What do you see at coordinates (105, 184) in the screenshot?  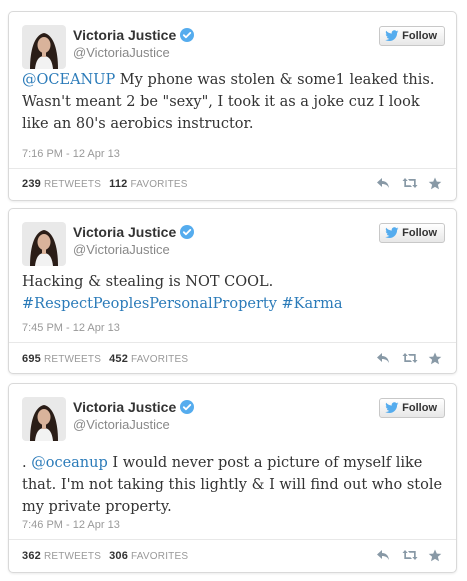 I see `tweet-stats: 239 RETWEETS 112 FAVORITES` at bounding box center [105, 184].